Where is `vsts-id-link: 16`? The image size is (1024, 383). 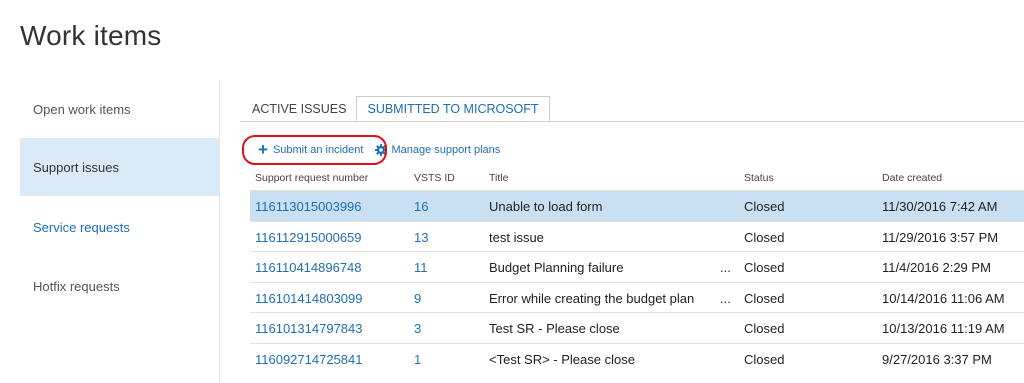 vsts-id-link: 16 is located at coordinates (421, 206).